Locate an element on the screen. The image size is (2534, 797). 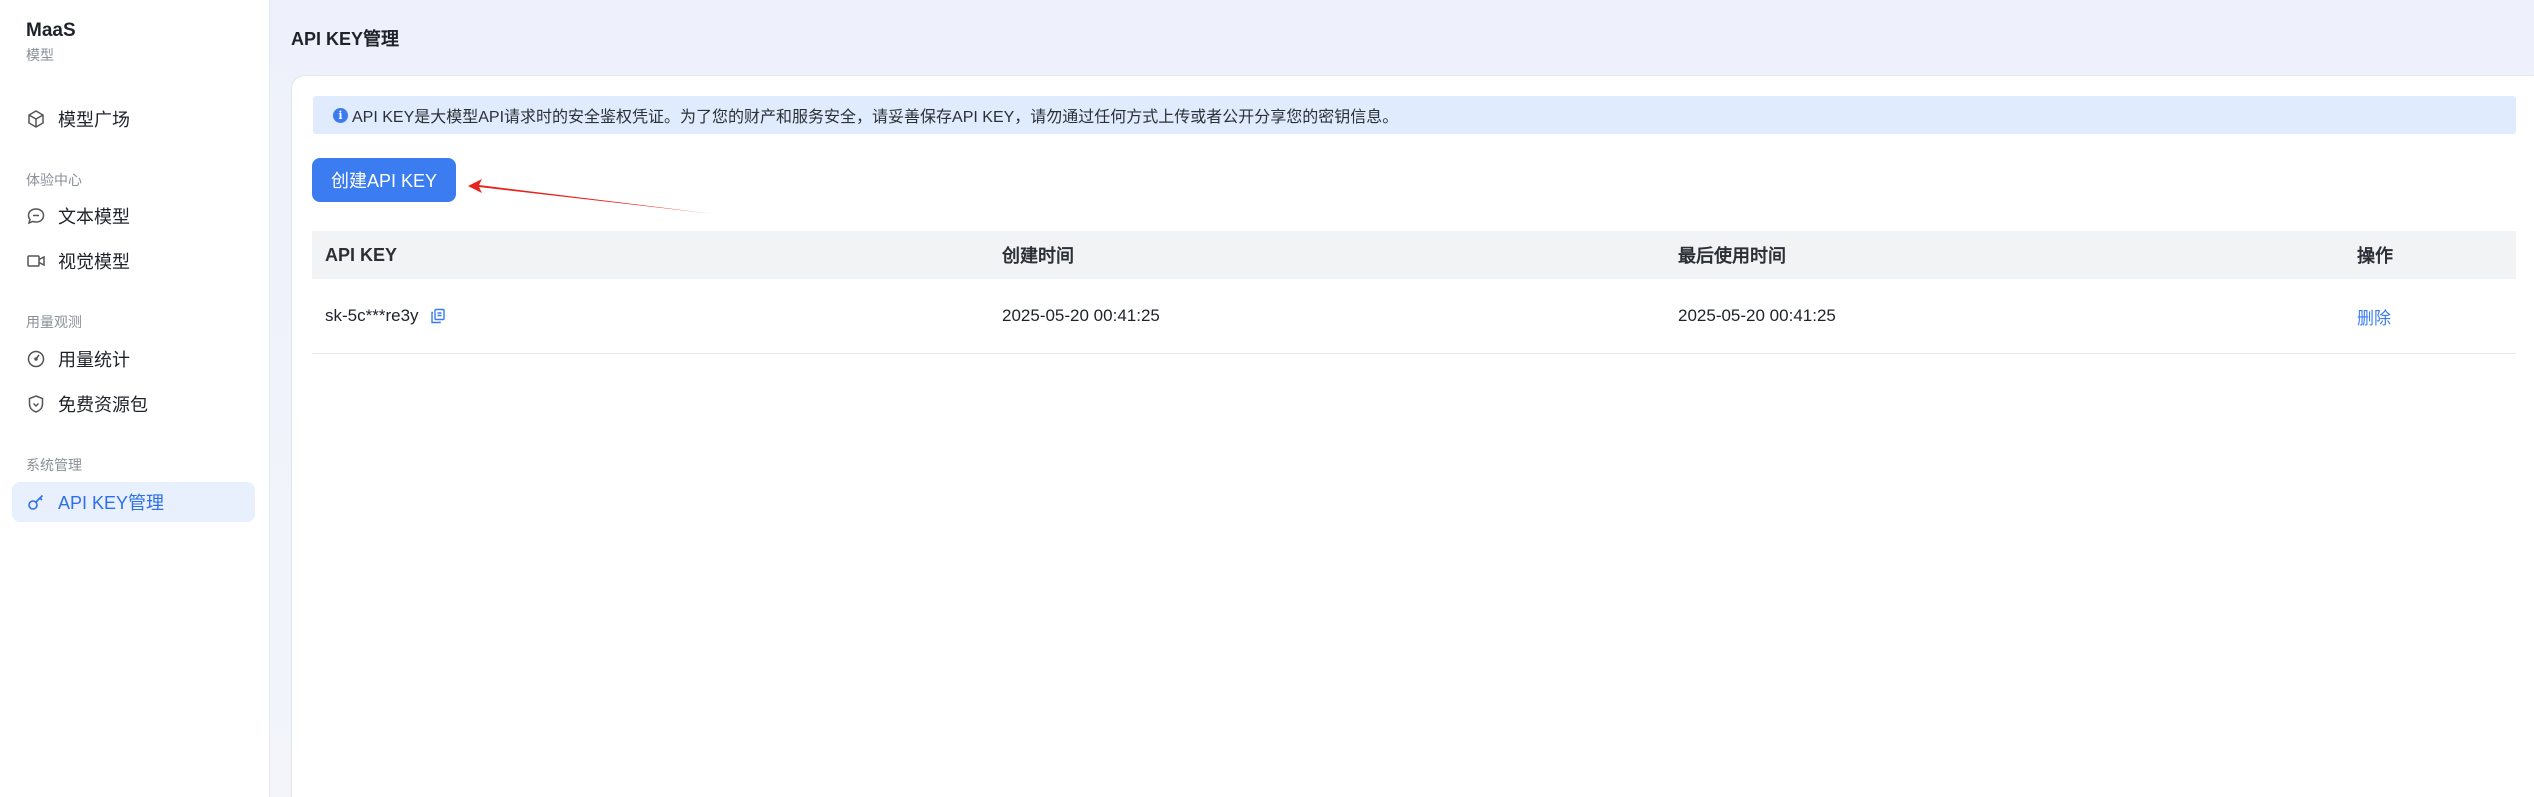
sidebar-item-model-square: 模型广场 is located at coordinates (133, 119).